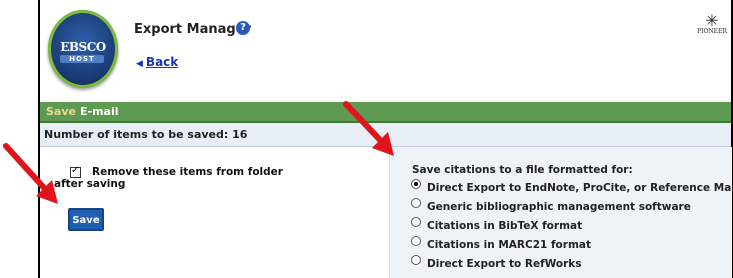 The image size is (733, 278). I want to click on question-circle-icon: ?, so click(243, 28).